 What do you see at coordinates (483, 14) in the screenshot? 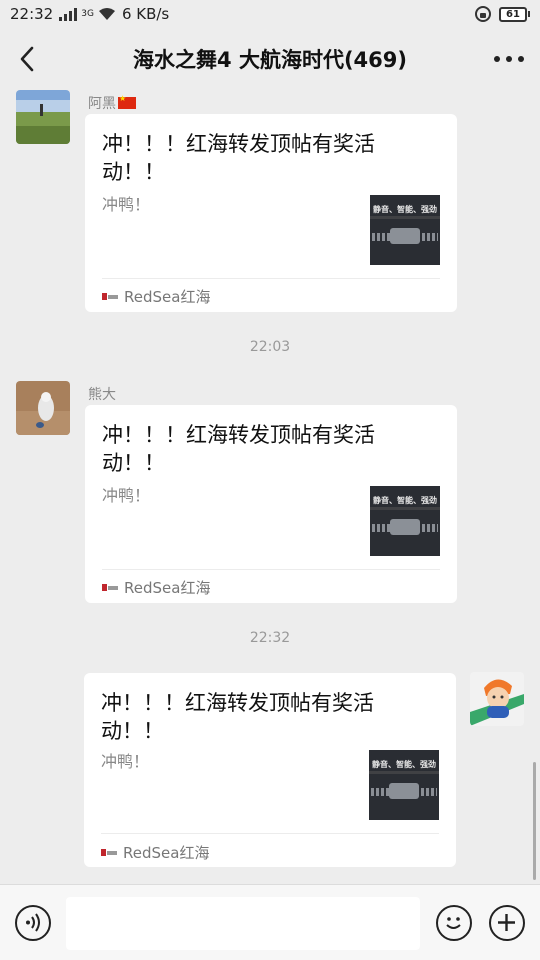
I see `rotation-lock-icon` at bounding box center [483, 14].